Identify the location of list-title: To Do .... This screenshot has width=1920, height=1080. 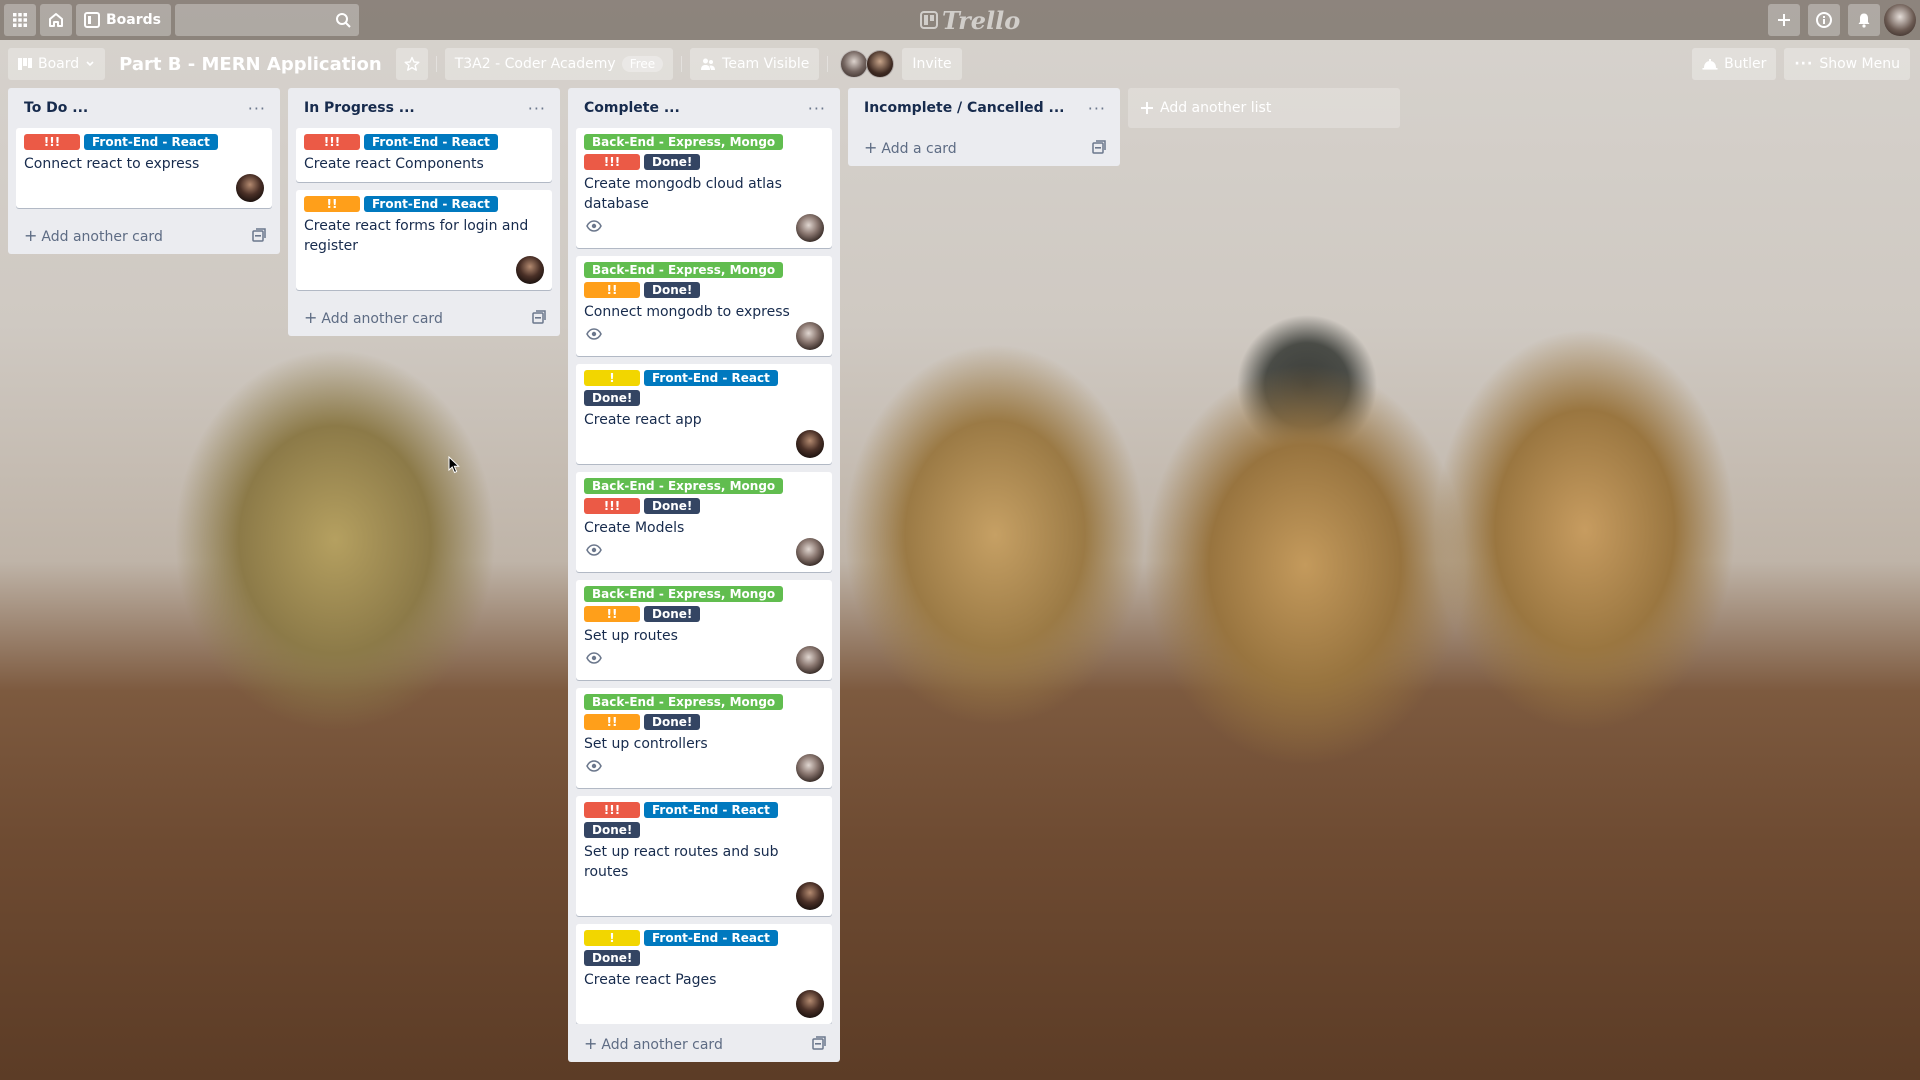
(56, 108).